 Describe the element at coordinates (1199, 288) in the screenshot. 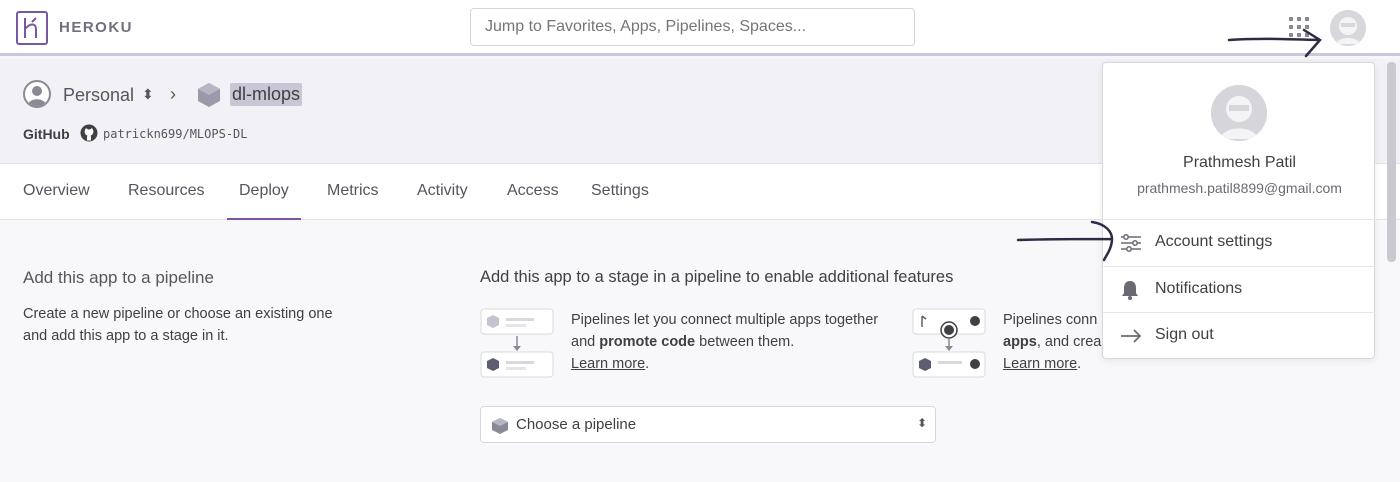

I see `menu-item-label: Notifications` at that location.